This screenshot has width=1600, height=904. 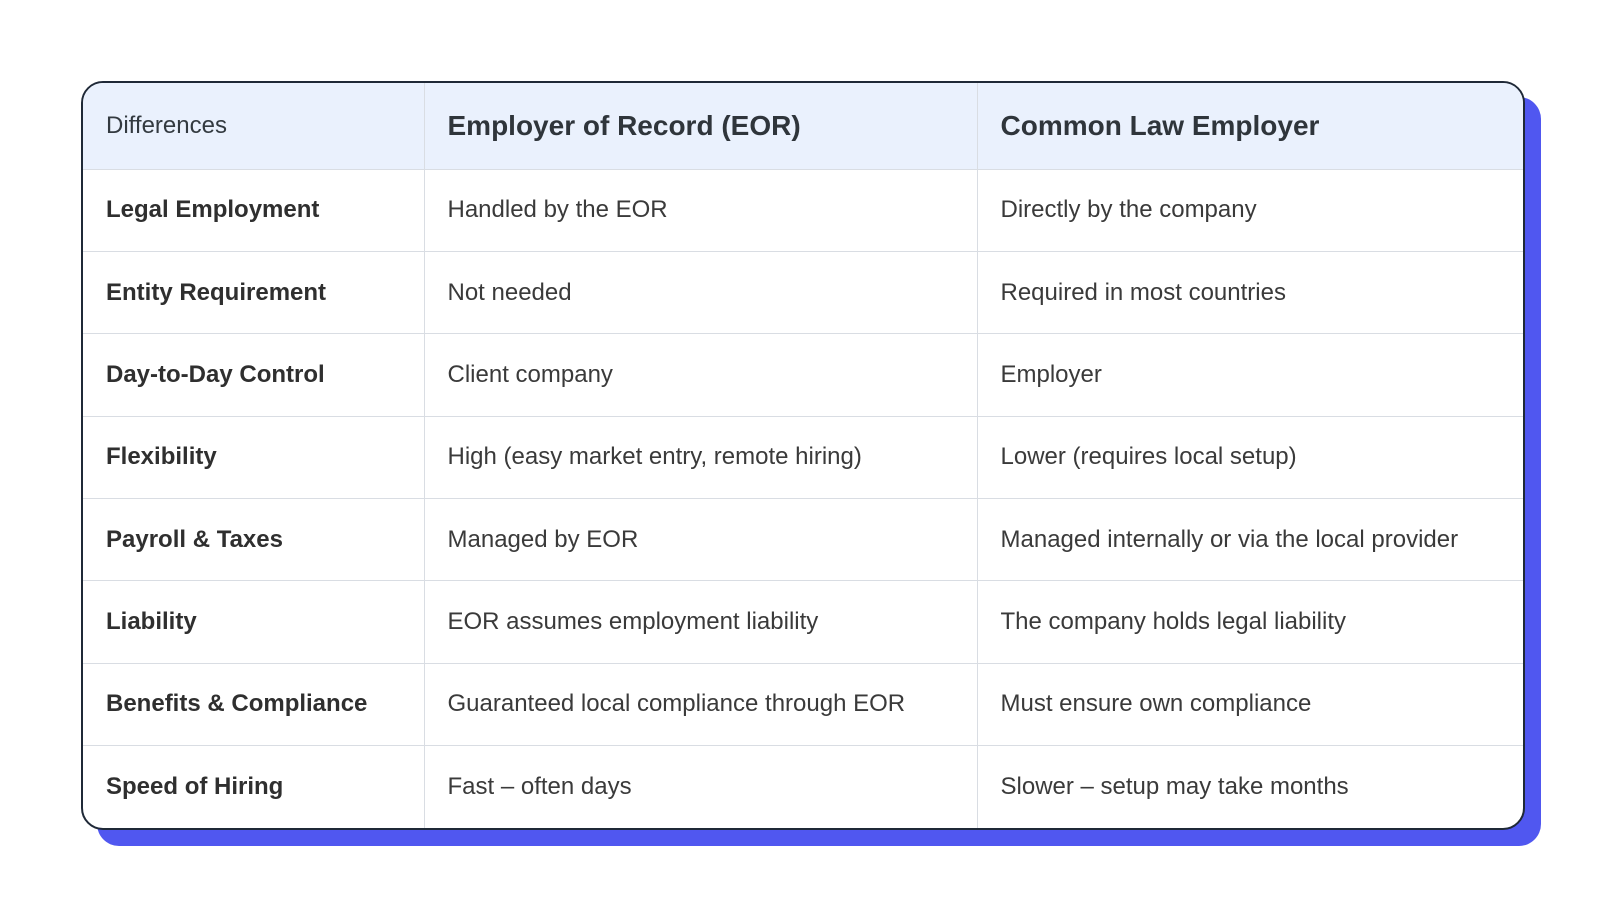 I want to click on header-differences: Differences, so click(x=254, y=126).